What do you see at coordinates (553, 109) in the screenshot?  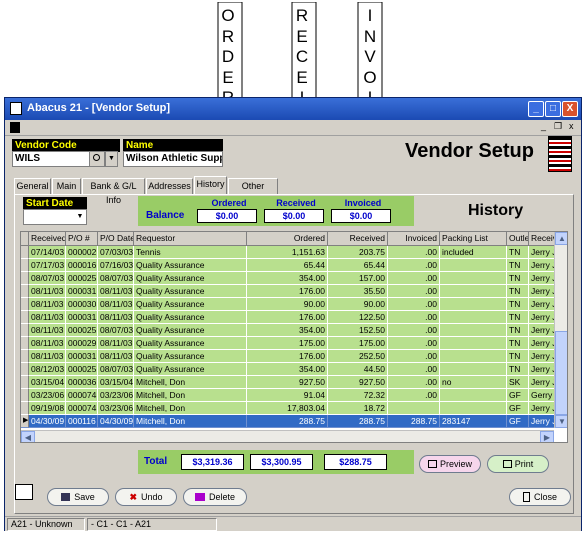 I see `maximize-button: □` at bounding box center [553, 109].